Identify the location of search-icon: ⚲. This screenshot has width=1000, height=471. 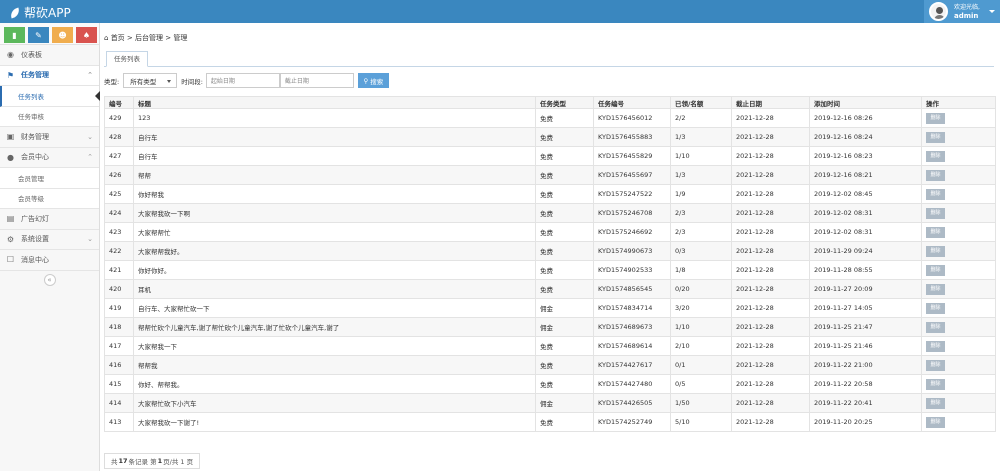
(366, 80).